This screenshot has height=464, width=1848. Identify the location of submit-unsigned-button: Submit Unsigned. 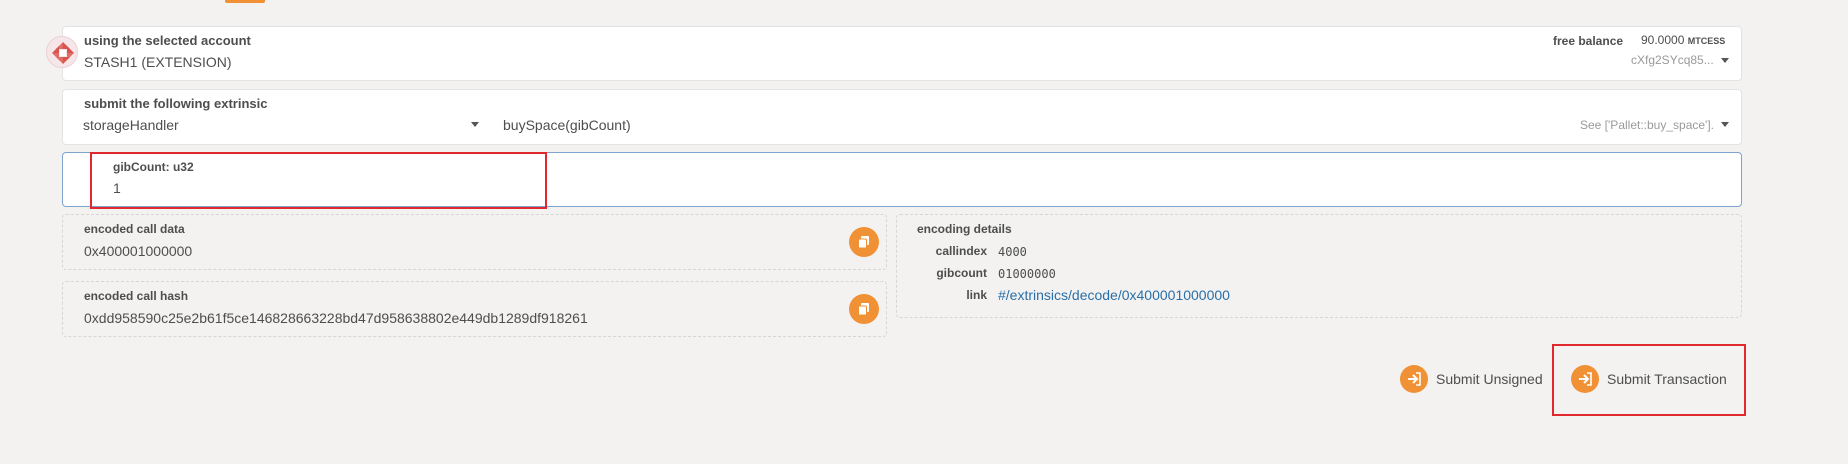
(1471, 379).